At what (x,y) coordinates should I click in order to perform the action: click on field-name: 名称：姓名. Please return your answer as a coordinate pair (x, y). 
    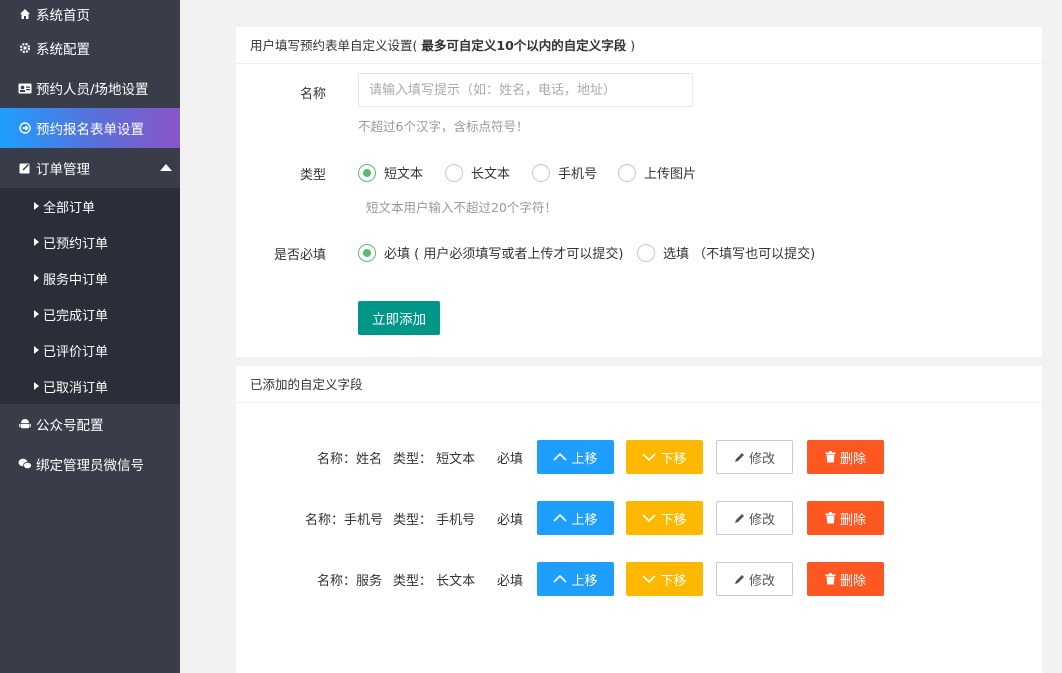
    Looking at the image, I should click on (350, 459).